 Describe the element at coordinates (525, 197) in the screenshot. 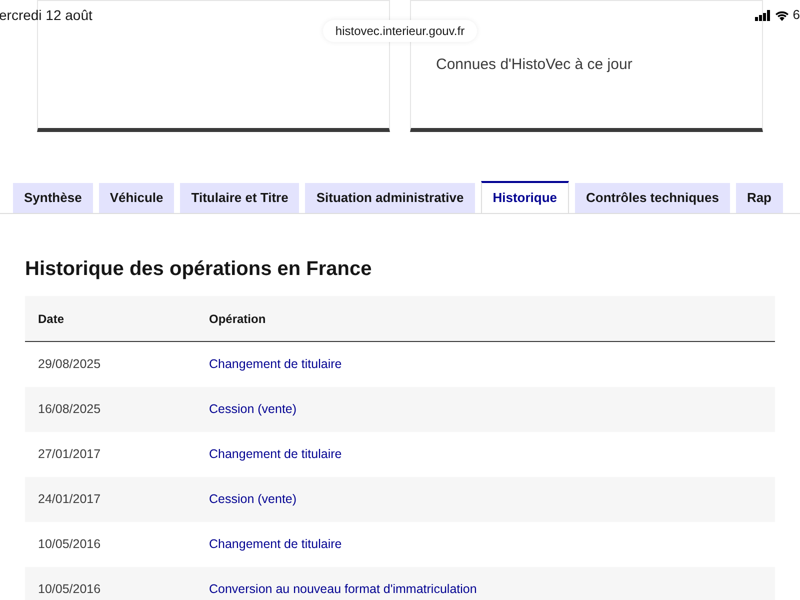

I see `tab: Historique` at that location.